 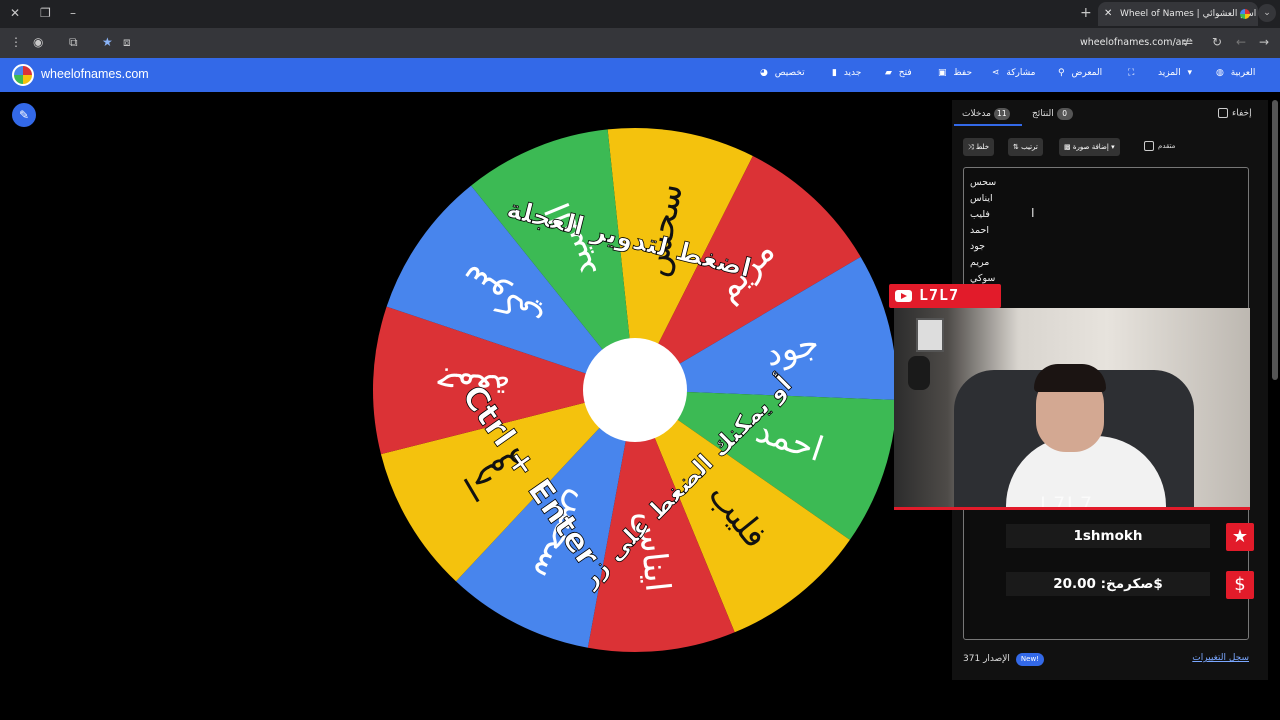 I want to click on advanced-checkbox, so click(x=1149, y=146).